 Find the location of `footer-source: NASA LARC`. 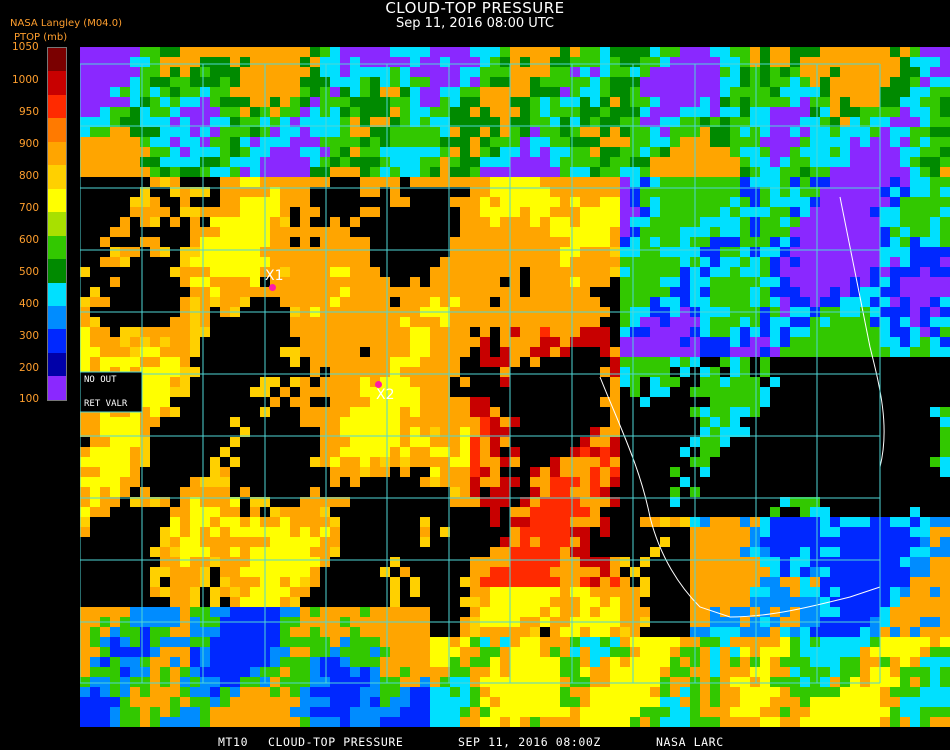

footer-source: NASA LARC is located at coordinates (690, 742).